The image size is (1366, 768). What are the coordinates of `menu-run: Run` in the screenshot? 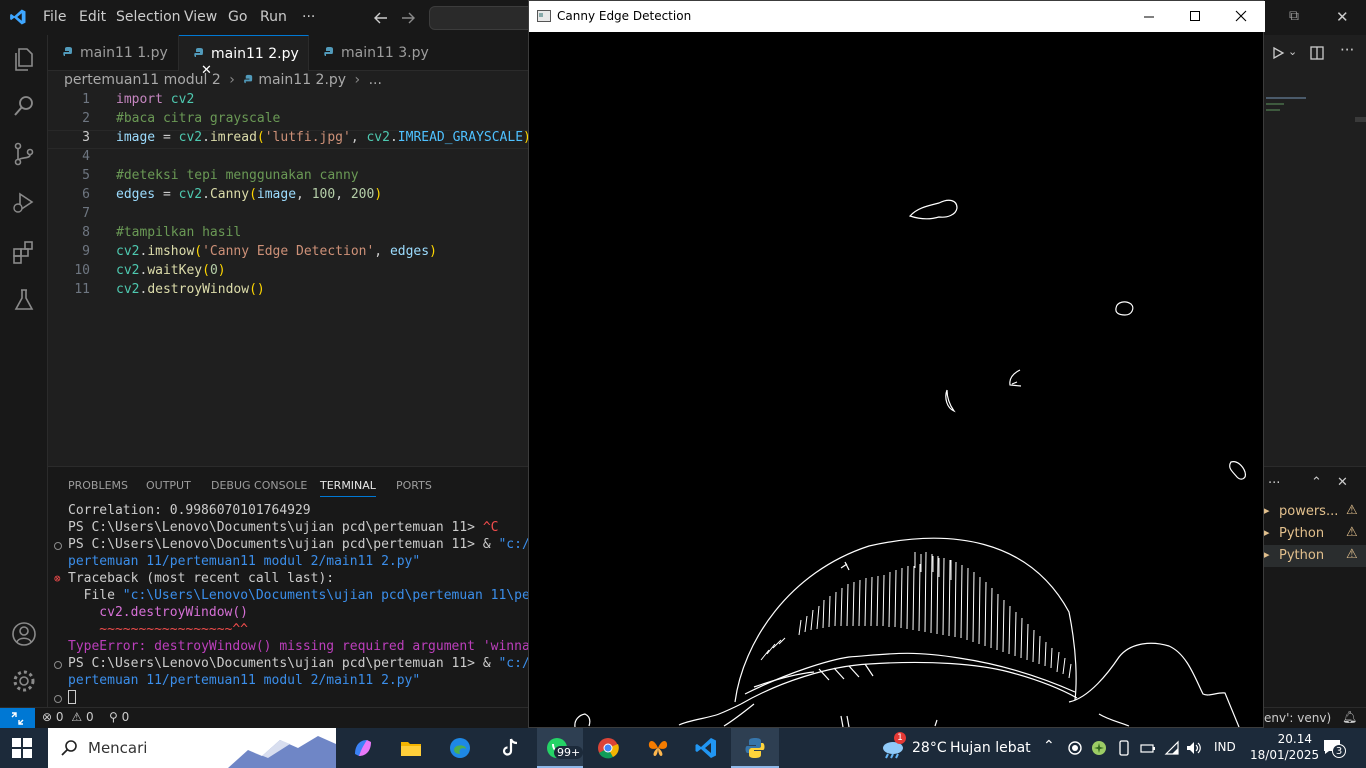 It's located at (273, 17).